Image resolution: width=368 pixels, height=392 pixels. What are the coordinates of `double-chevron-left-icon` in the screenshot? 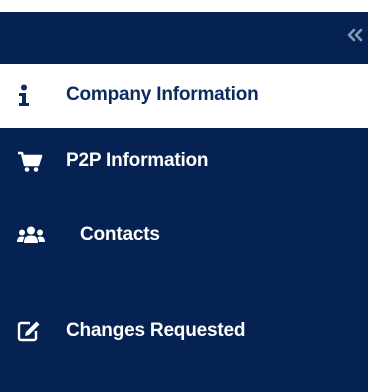 It's located at (355, 35).